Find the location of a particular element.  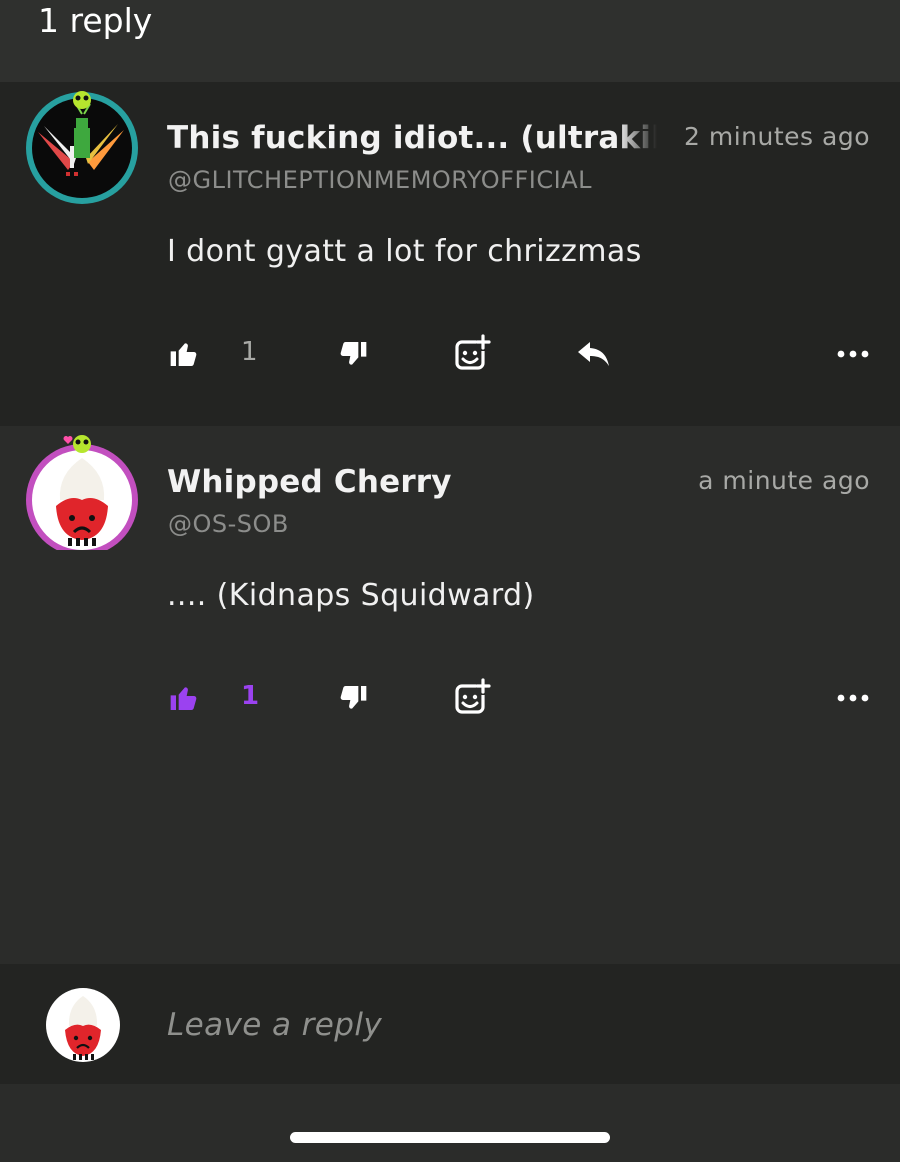

reply-composer is located at coordinates (450, 1024).